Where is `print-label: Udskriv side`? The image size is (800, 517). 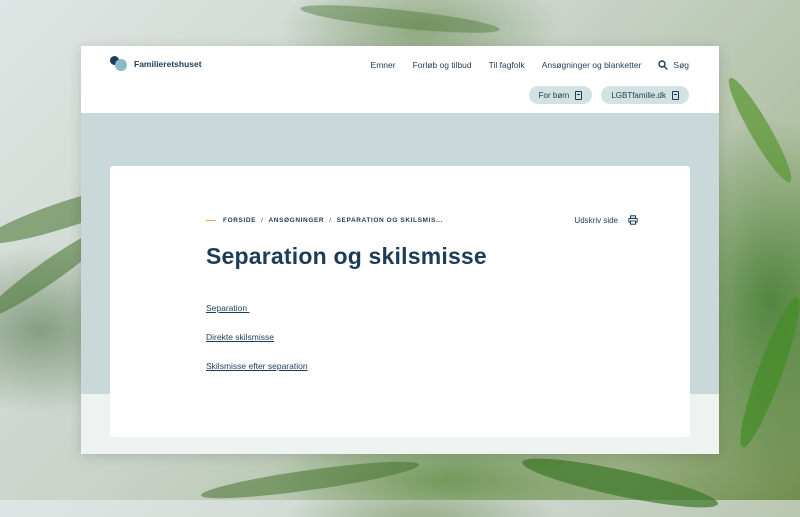
print-label: Udskriv side is located at coordinates (596, 220).